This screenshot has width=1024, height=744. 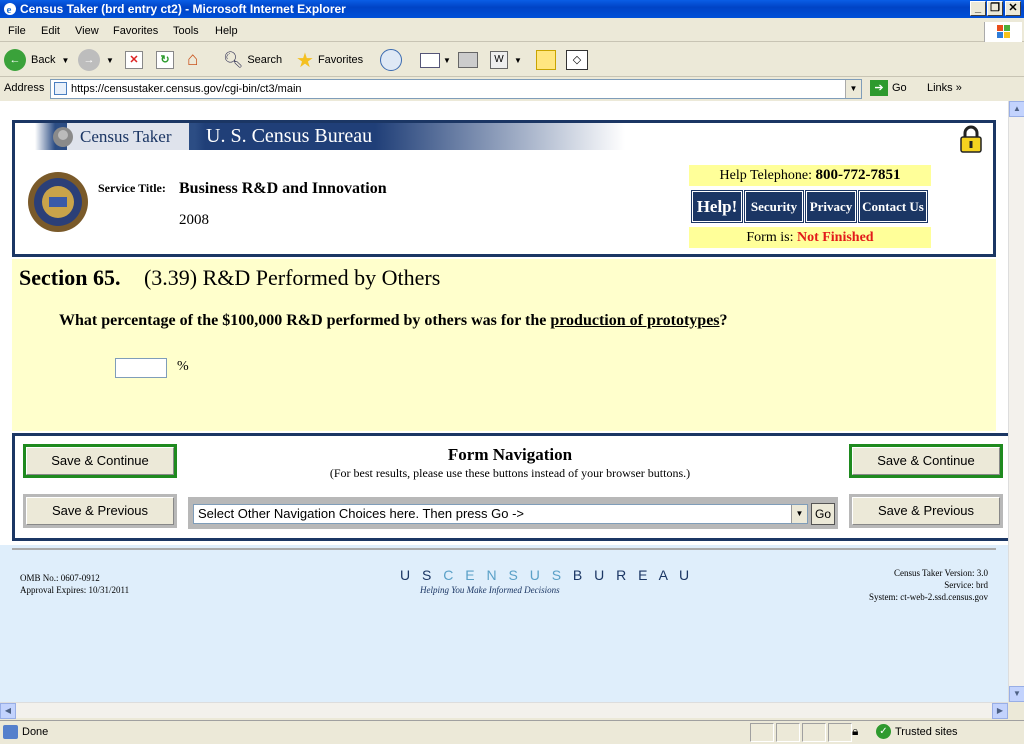 I want to click on minimize-button: _, so click(x=978, y=8).